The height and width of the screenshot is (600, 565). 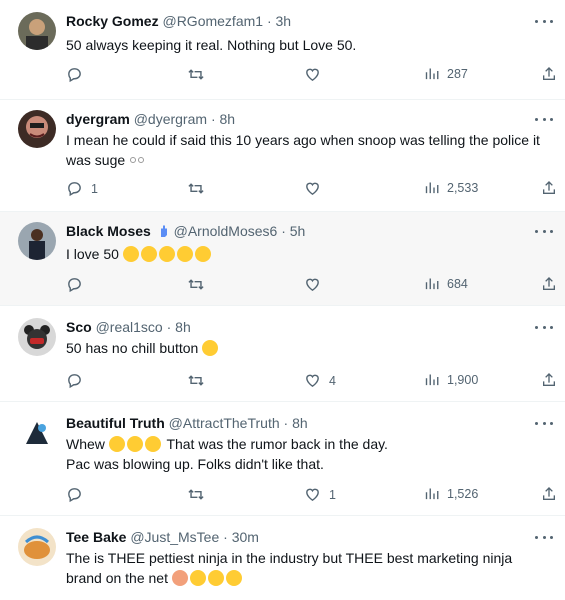 What do you see at coordinates (108, 231) in the screenshot?
I see `display-name: Black Moses` at bounding box center [108, 231].